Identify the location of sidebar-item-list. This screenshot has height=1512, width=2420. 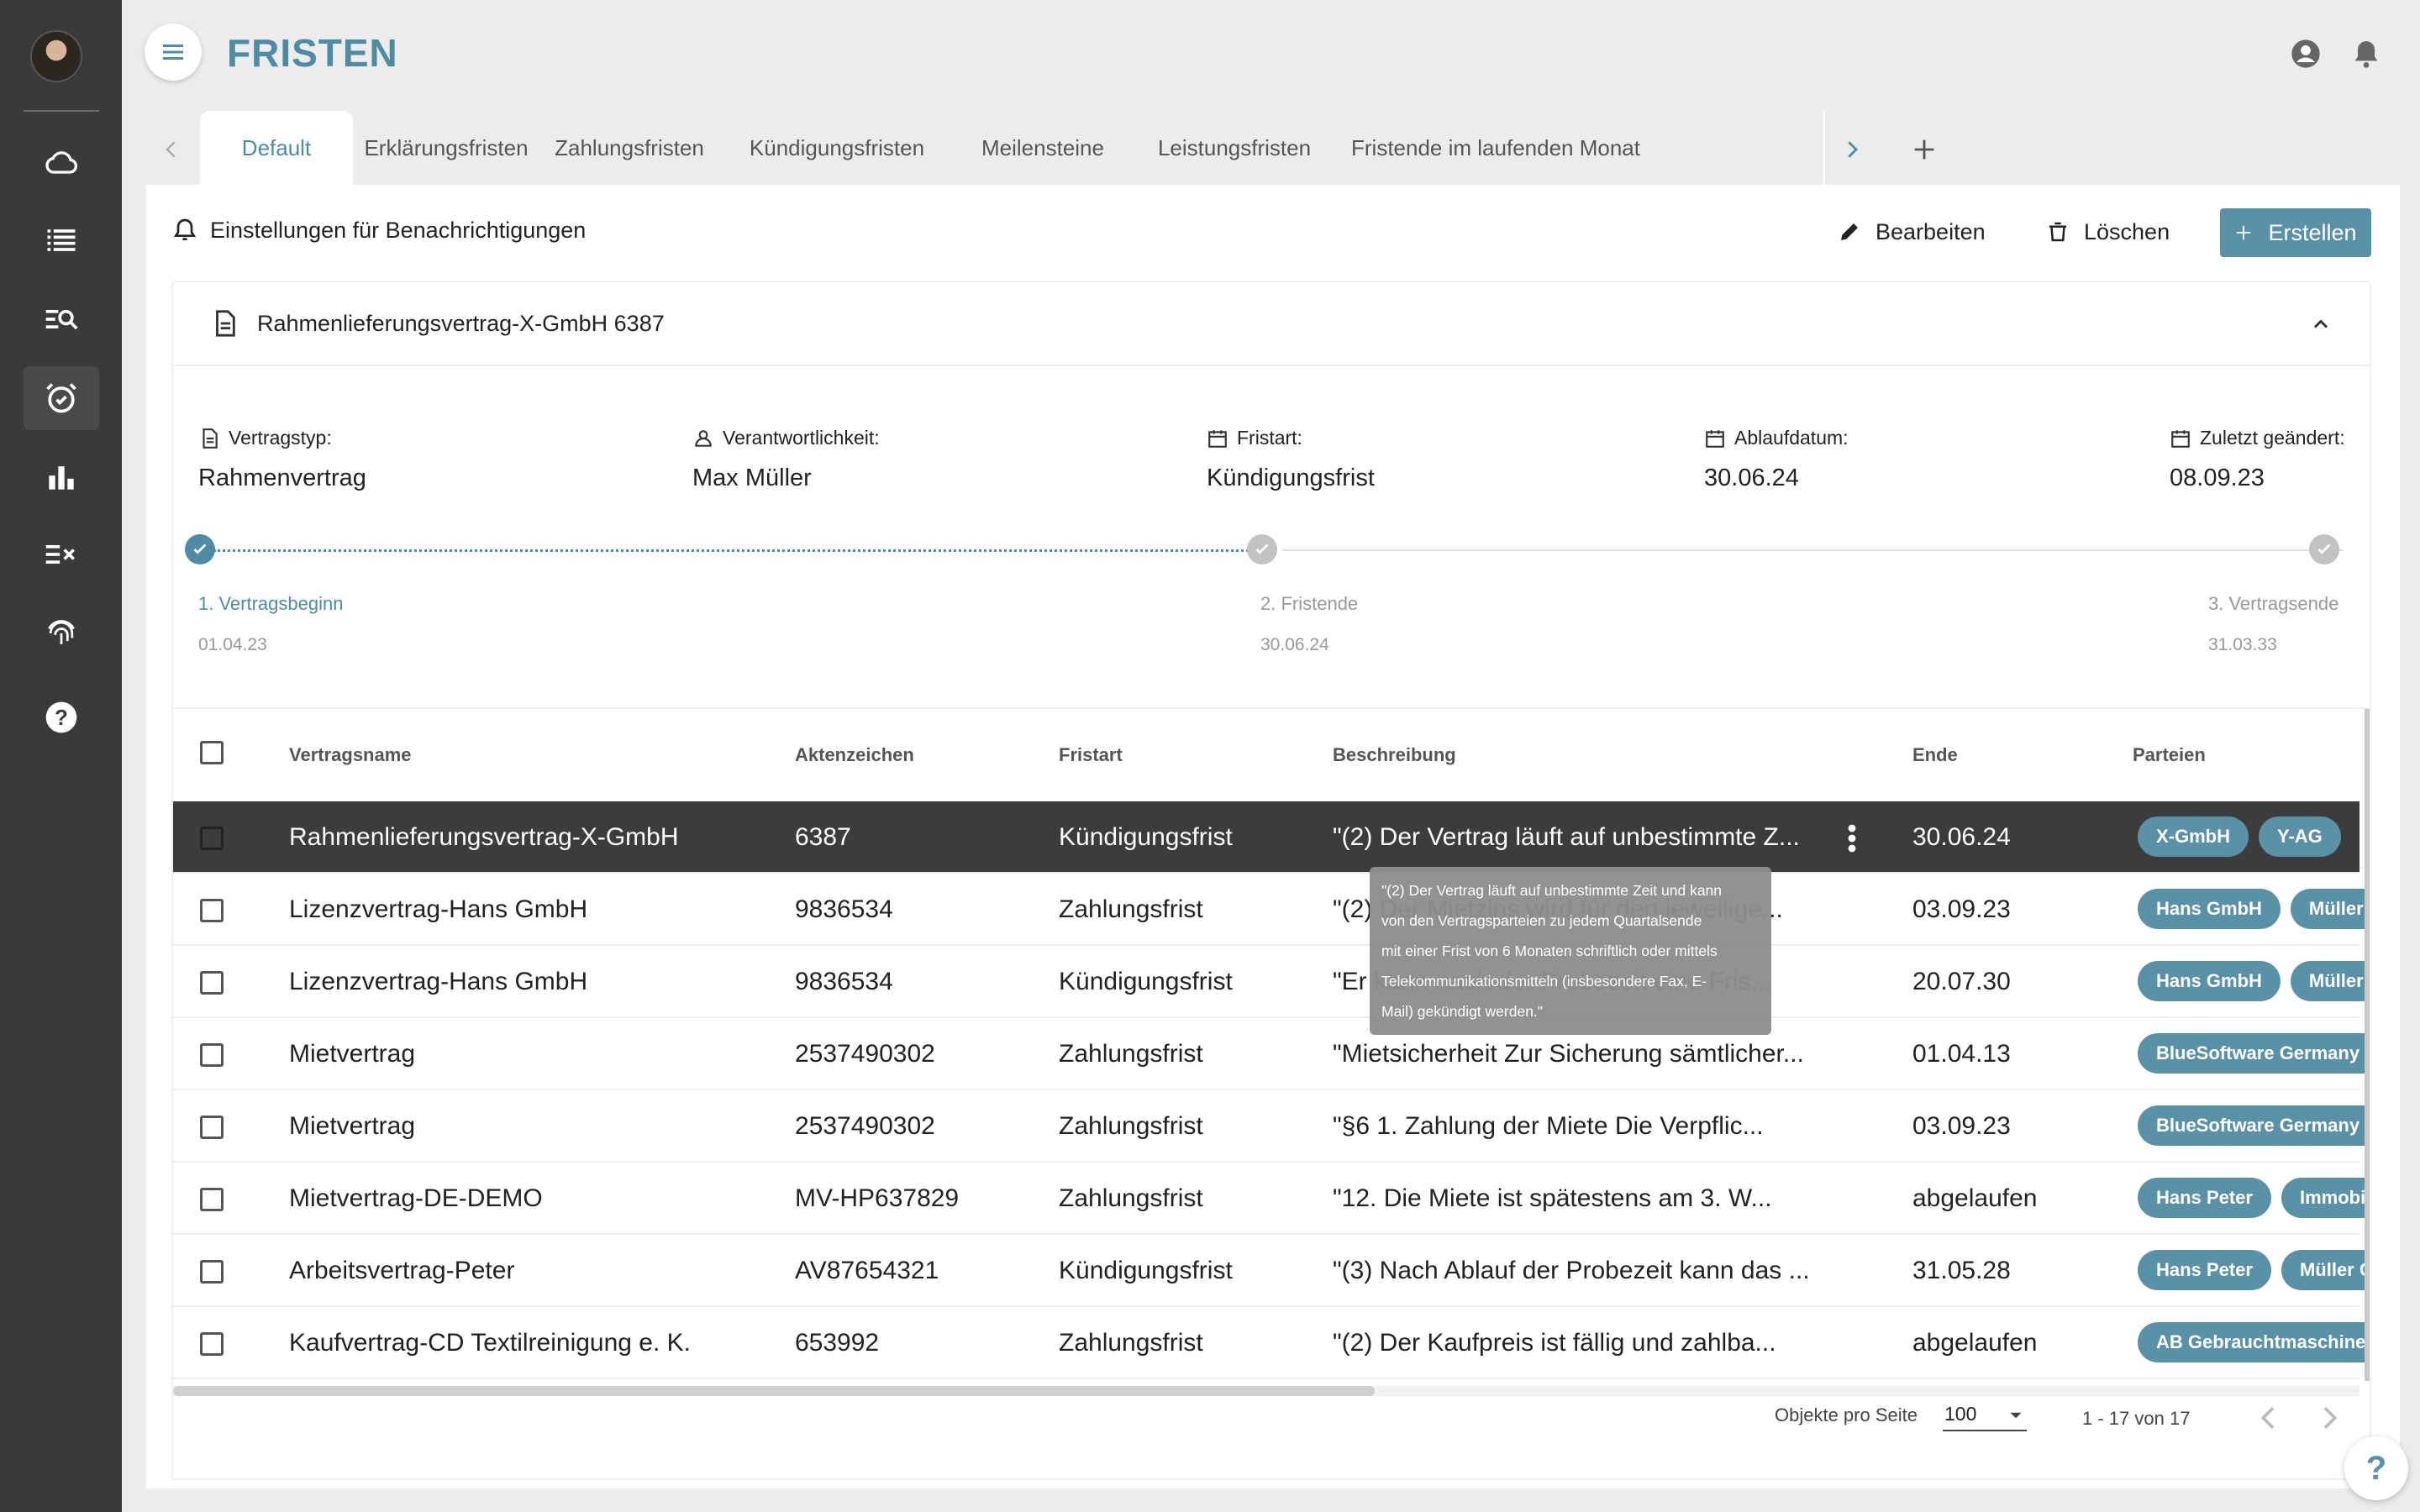
(62, 240).